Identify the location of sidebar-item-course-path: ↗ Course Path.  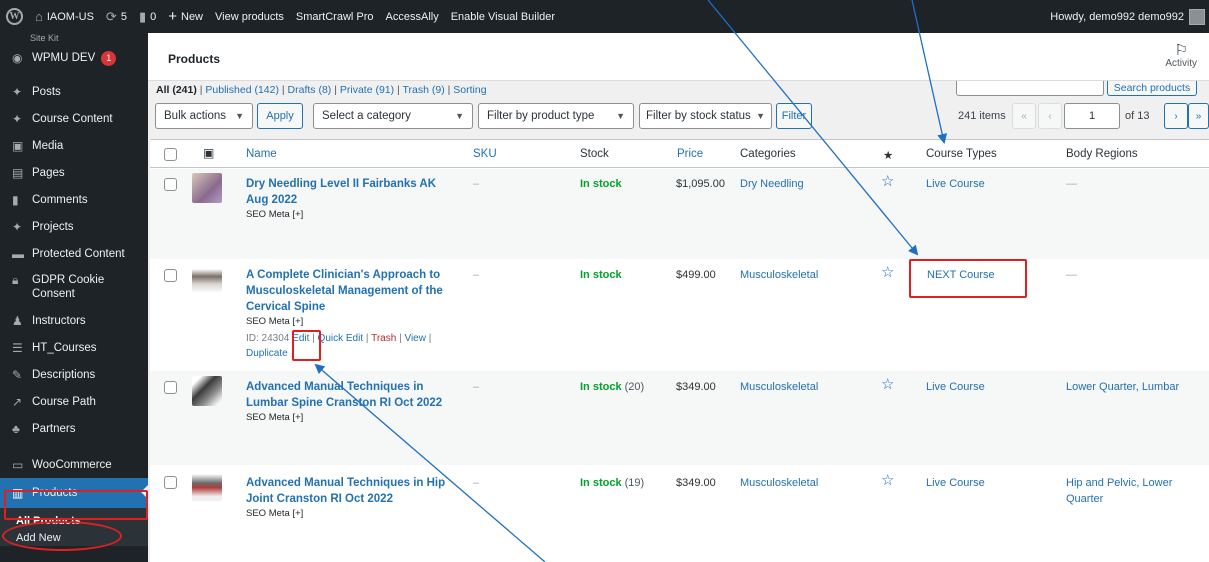
(74, 401).